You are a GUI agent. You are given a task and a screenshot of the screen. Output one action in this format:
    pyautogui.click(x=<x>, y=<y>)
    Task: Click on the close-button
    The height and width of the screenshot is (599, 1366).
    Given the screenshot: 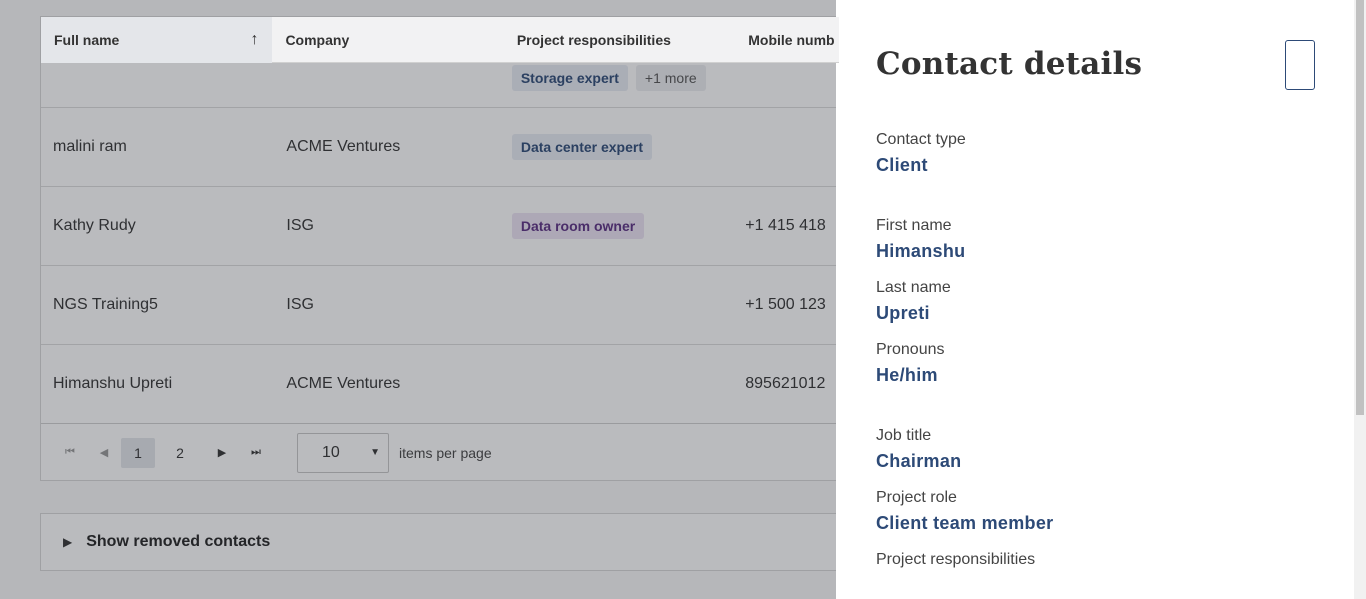 What is the action you would take?
    pyautogui.click(x=1300, y=65)
    